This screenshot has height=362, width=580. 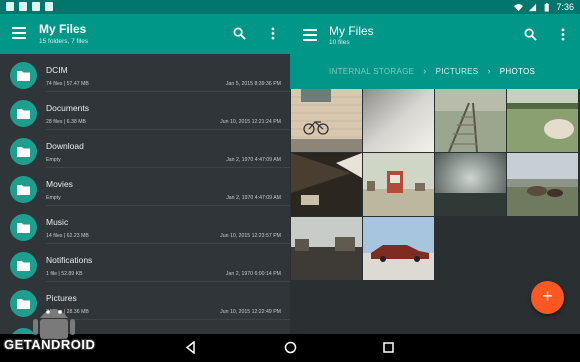 I want to click on bicycle-wall-photo, so click(x=326, y=120).